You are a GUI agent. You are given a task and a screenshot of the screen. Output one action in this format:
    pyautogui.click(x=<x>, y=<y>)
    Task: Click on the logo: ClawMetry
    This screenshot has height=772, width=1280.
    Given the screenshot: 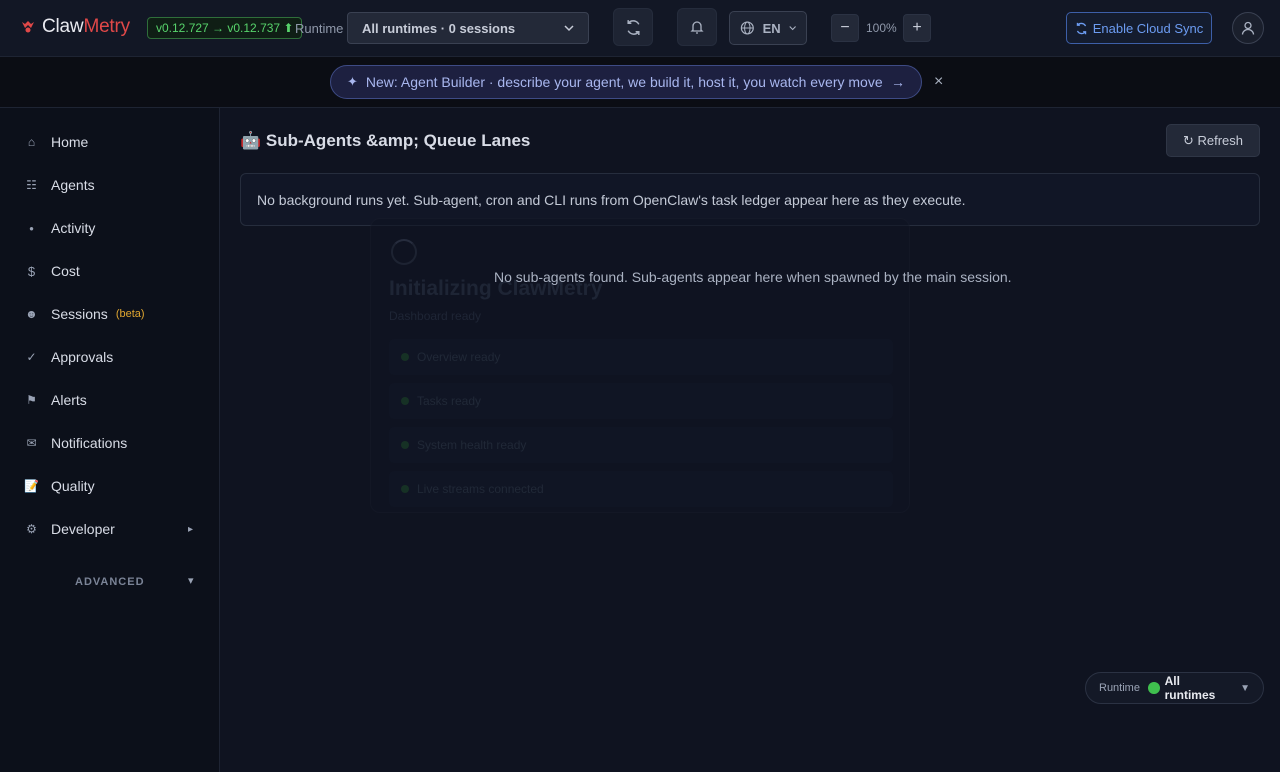 What is the action you would take?
    pyautogui.click(x=75, y=27)
    